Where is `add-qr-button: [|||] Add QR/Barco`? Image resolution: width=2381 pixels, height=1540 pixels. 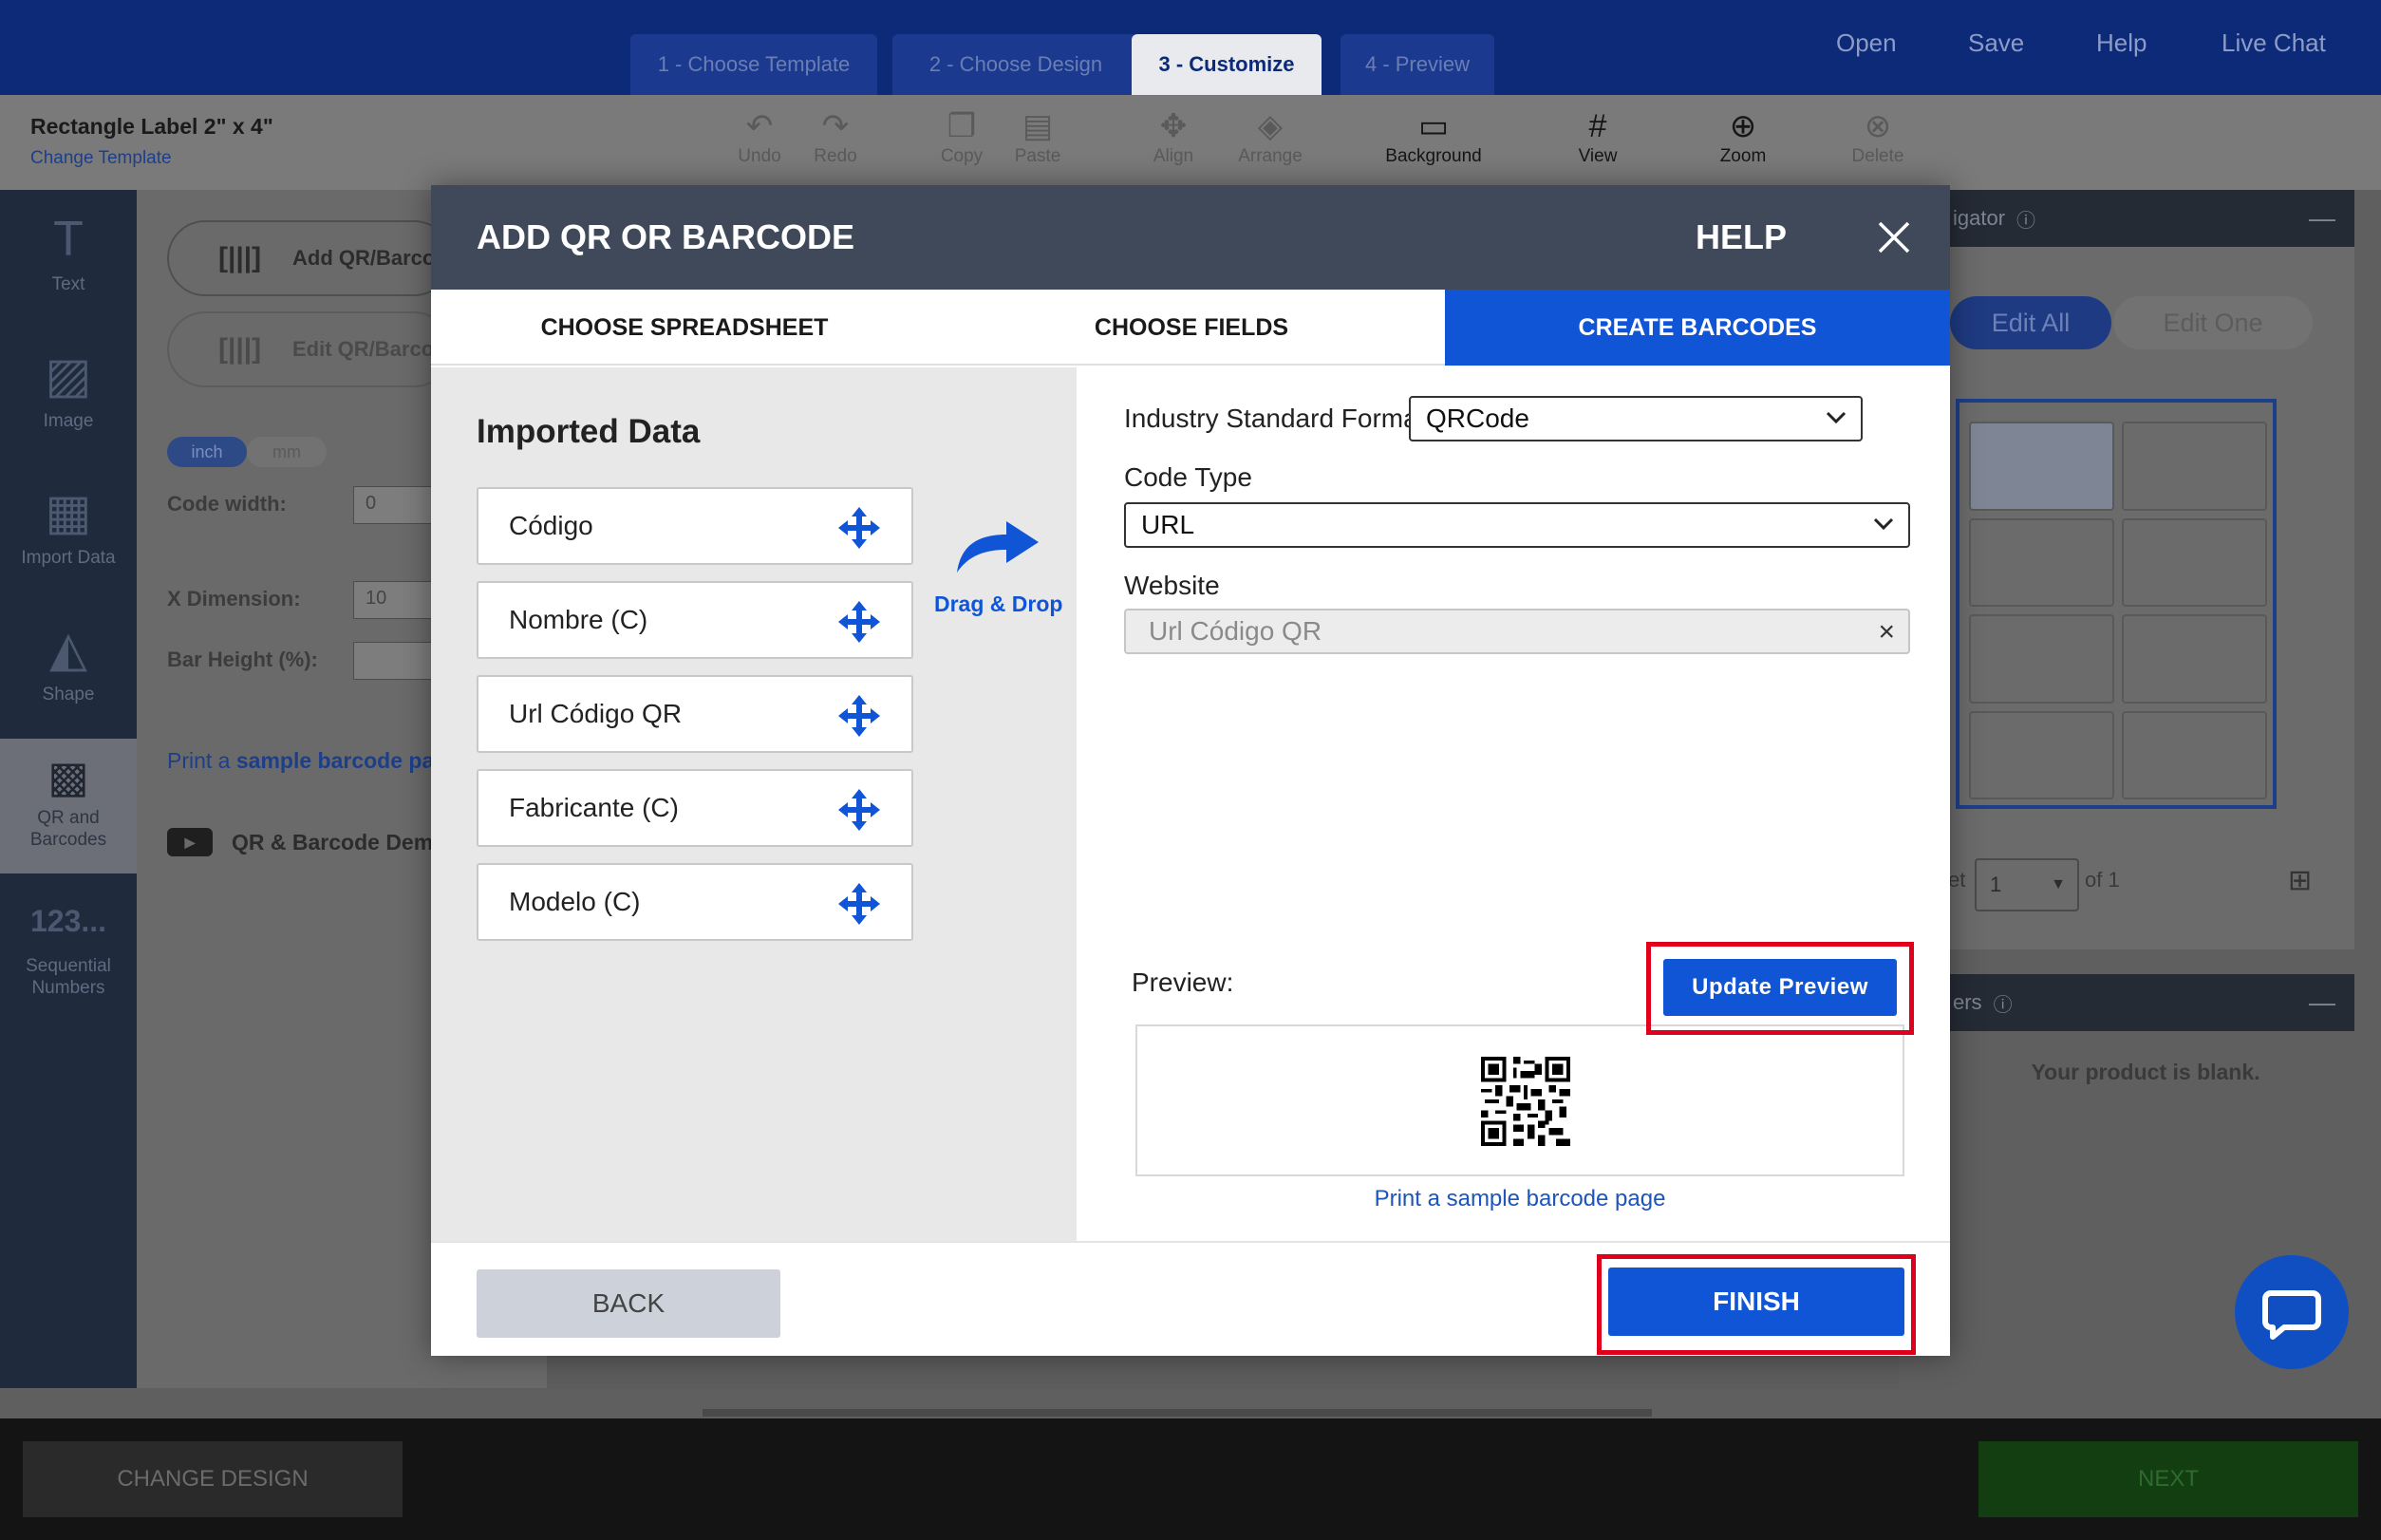 add-qr-button: [|||] Add QR/Barco is located at coordinates (309, 258).